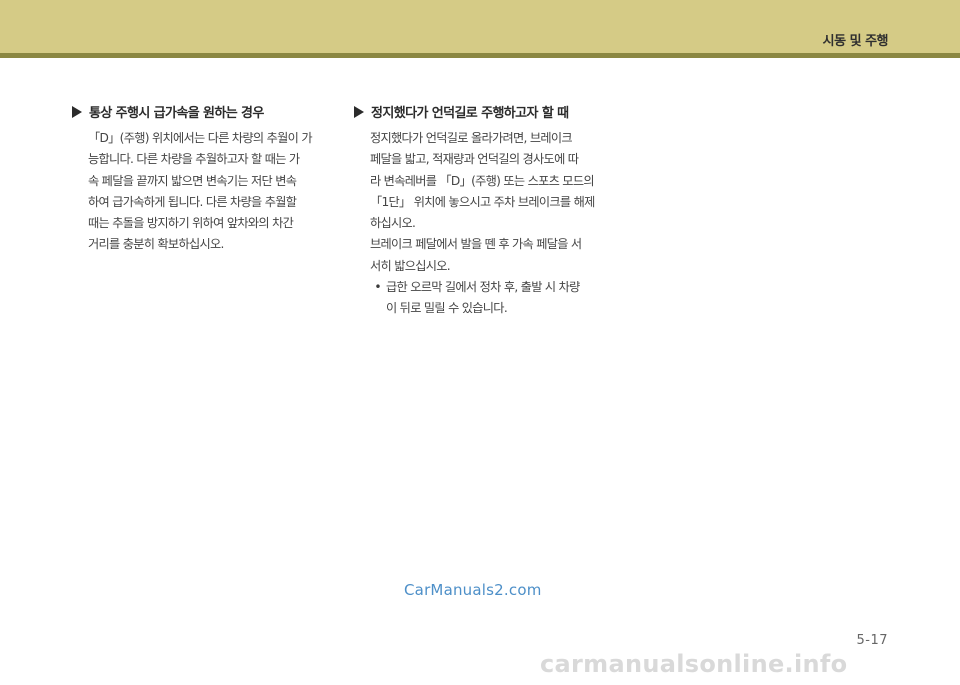 This screenshot has width=960, height=685. I want to click on right-heading: 정지했다가 언덕길로 주행하고자 할 때, so click(485, 111).